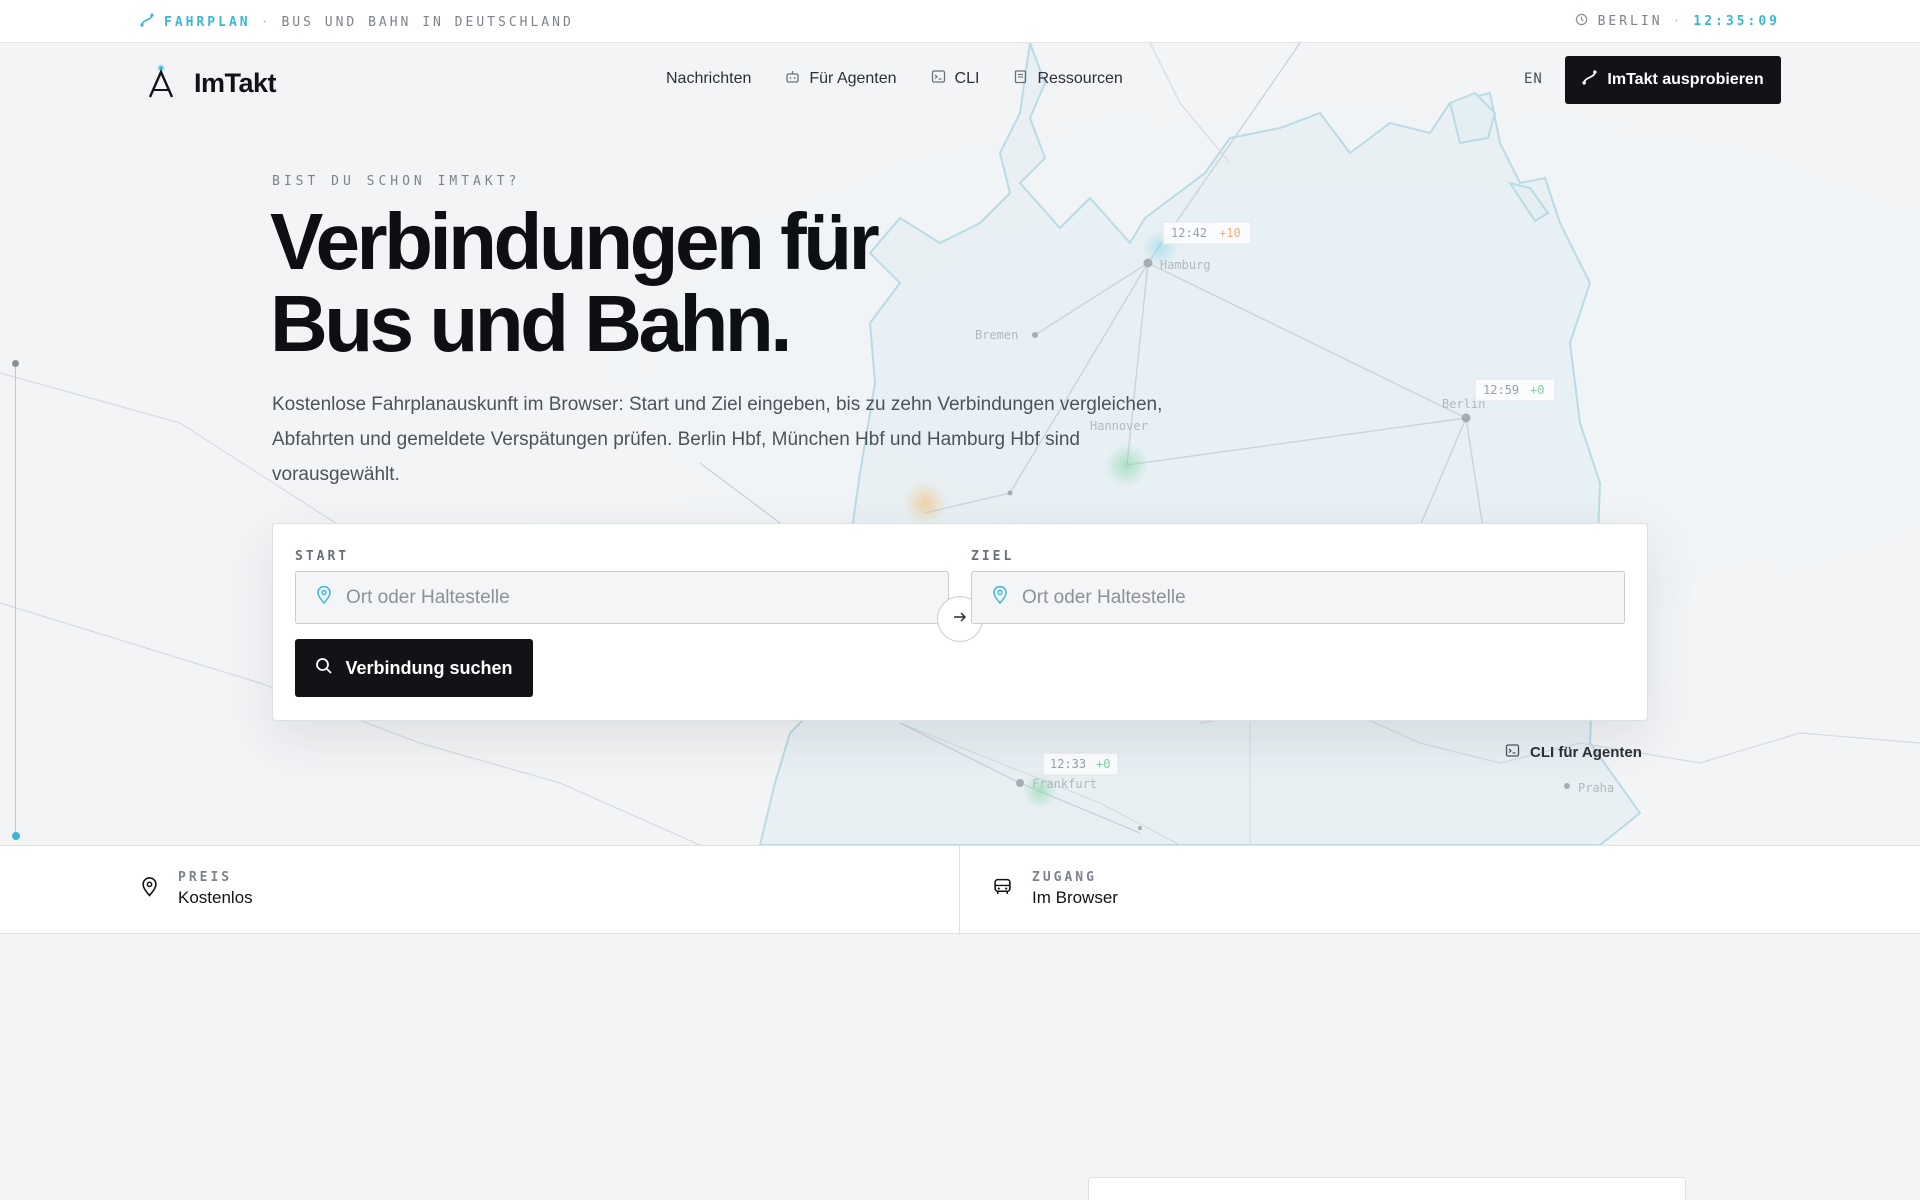 The image size is (1920, 1200). I want to click on feature-access: ZUGANG Im Browser, so click(1055, 889).